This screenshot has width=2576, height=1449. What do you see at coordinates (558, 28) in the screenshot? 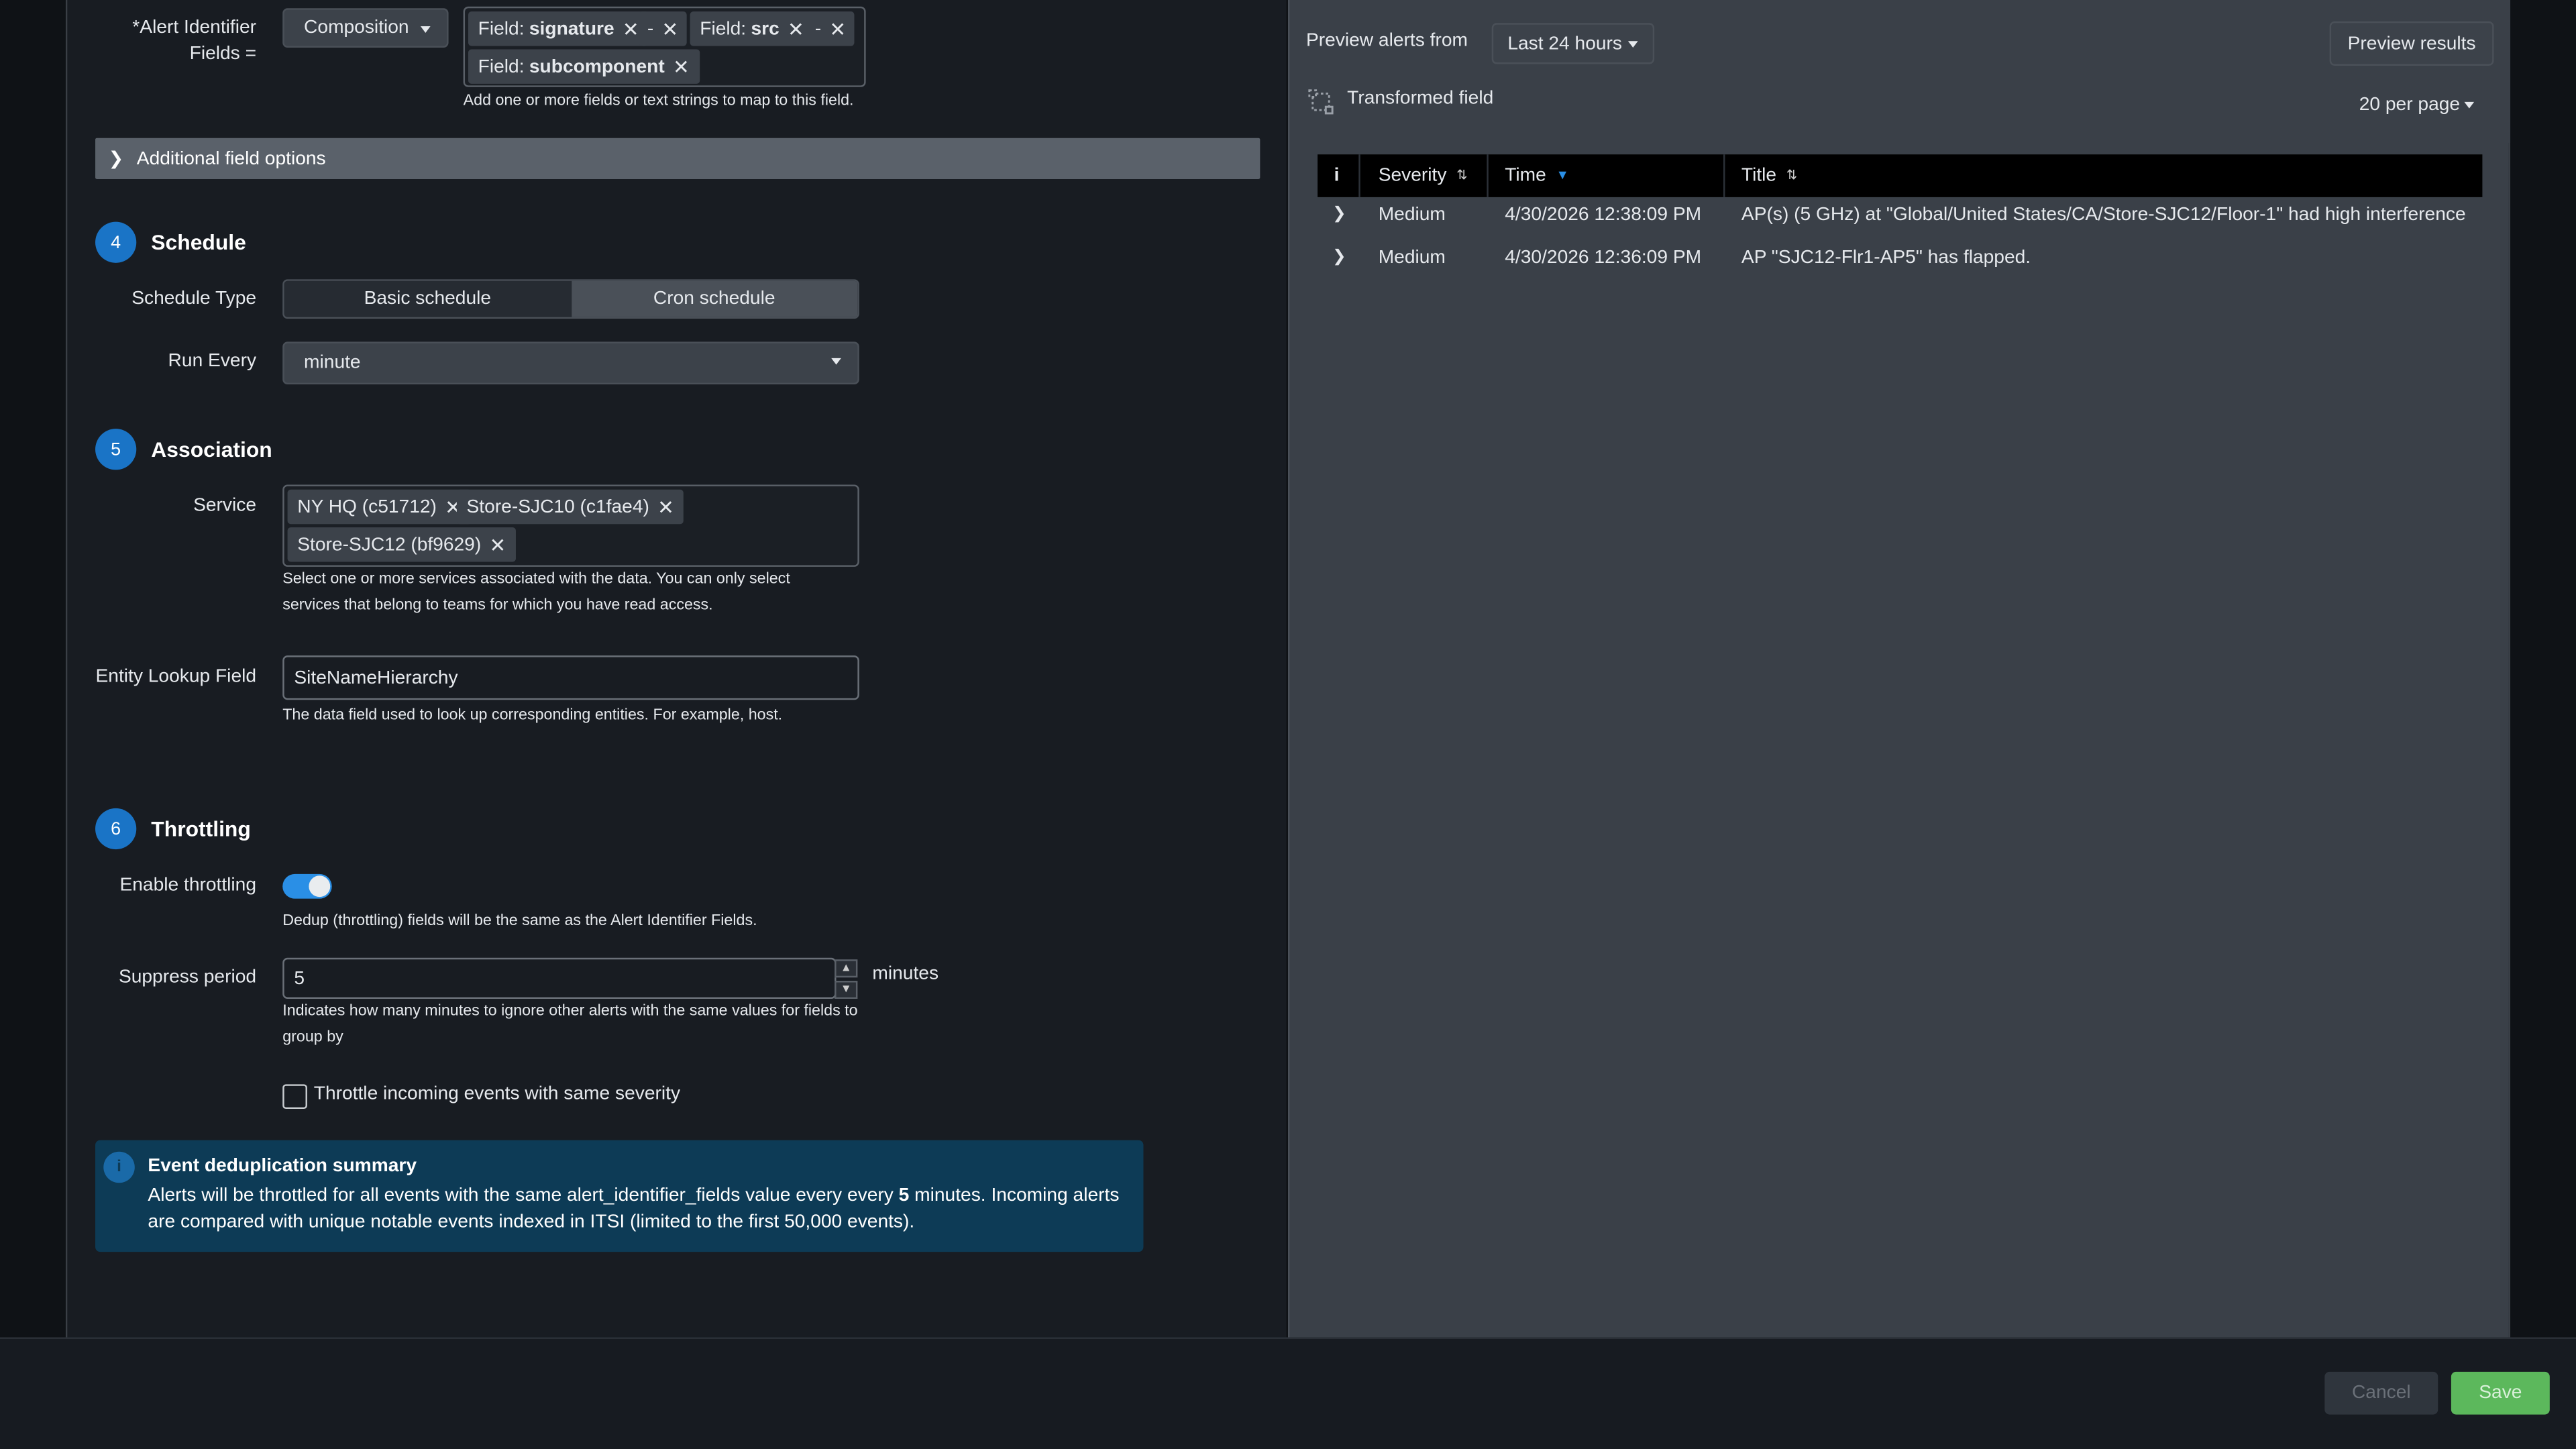
I see `tag-field-signature: Field: signature ✕` at bounding box center [558, 28].